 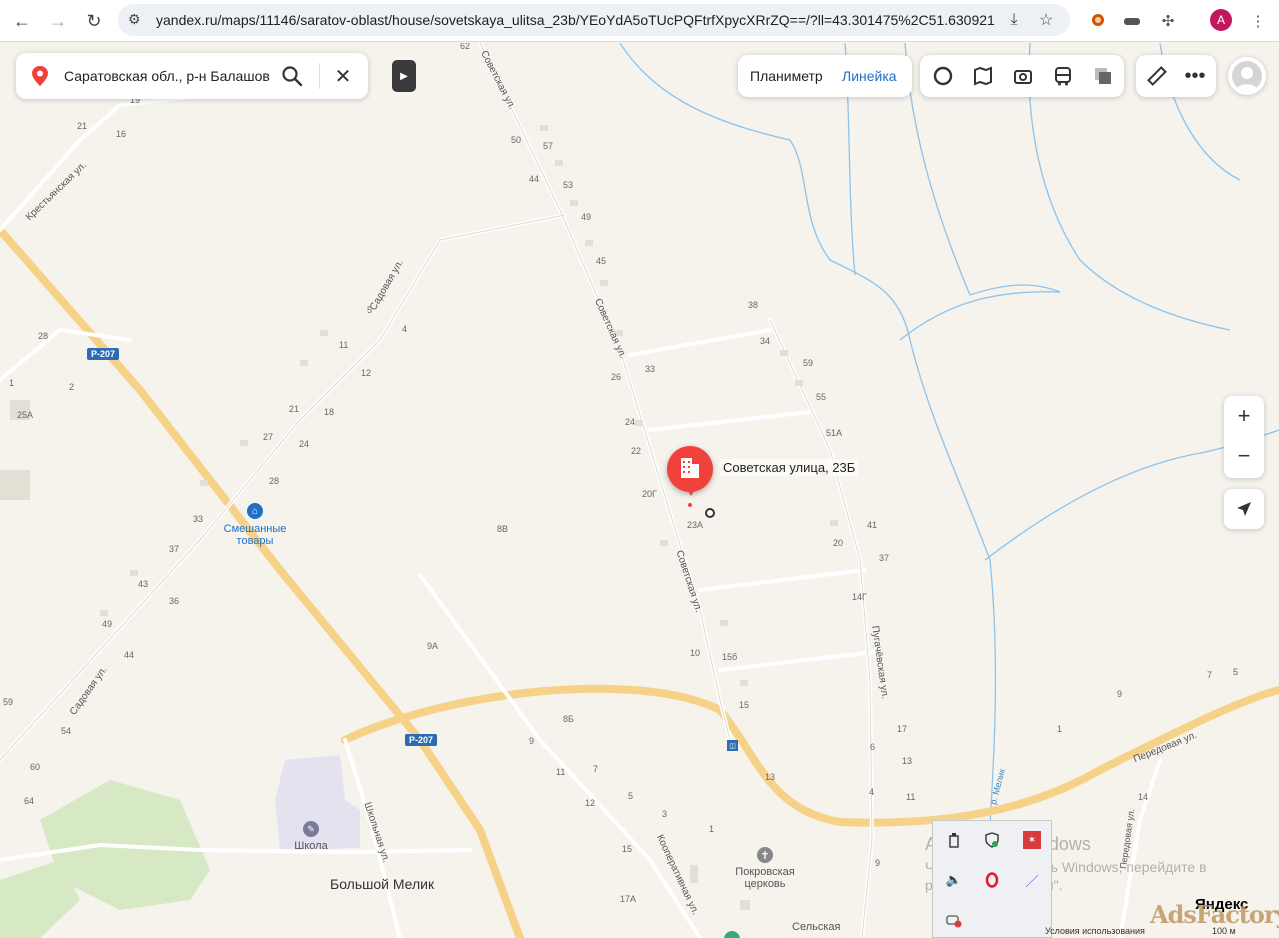 What do you see at coordinates (1032, 880) in the screenshot?
I see `pen-icon: ／` at bounding box center [1032, 880].